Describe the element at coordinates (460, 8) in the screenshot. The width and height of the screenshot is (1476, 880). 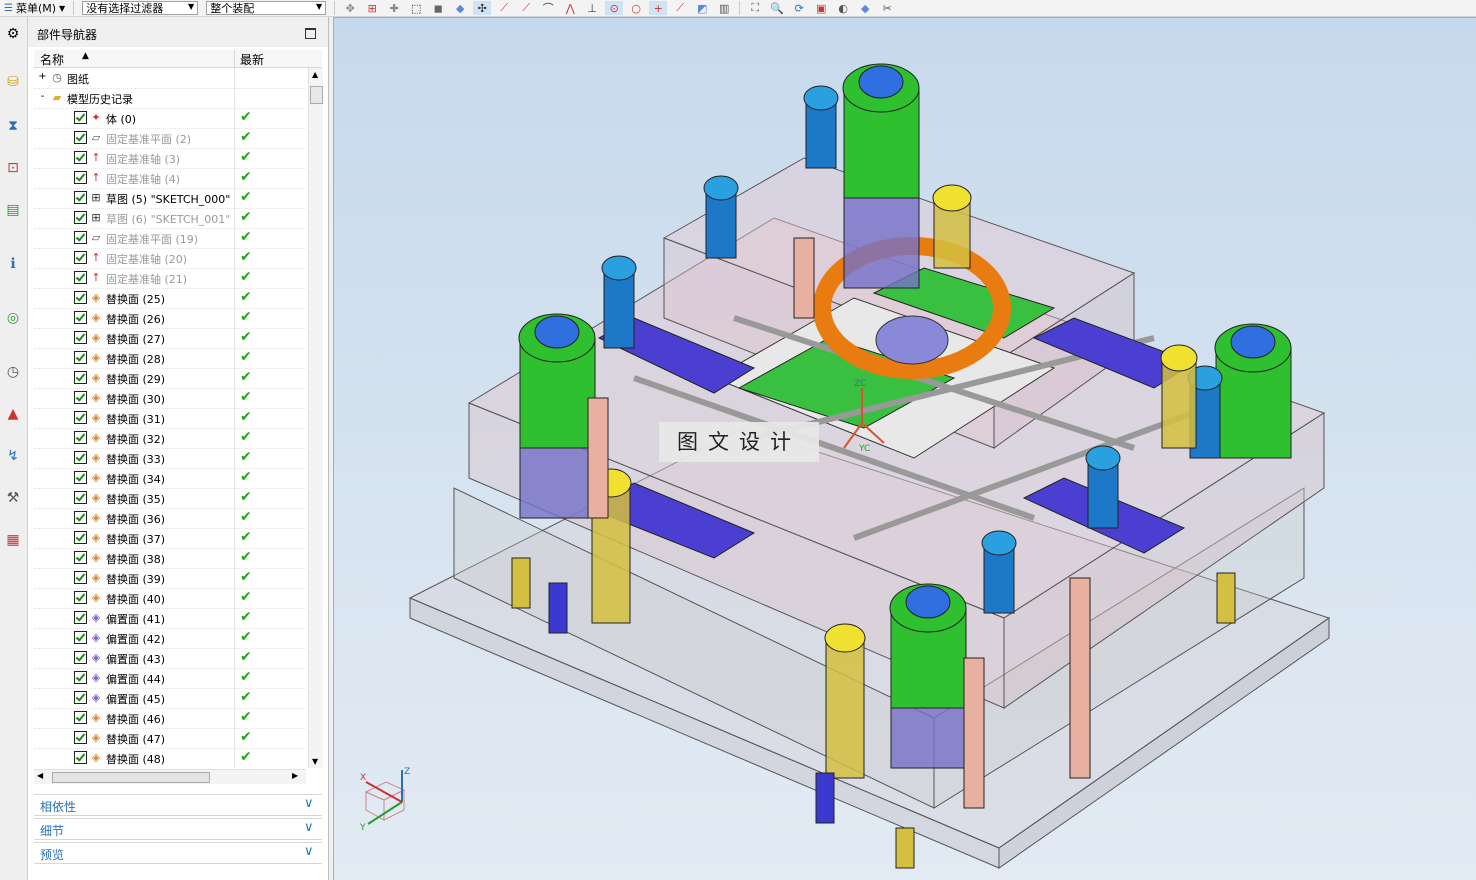
I see `cube-icon: ◆` at that location.